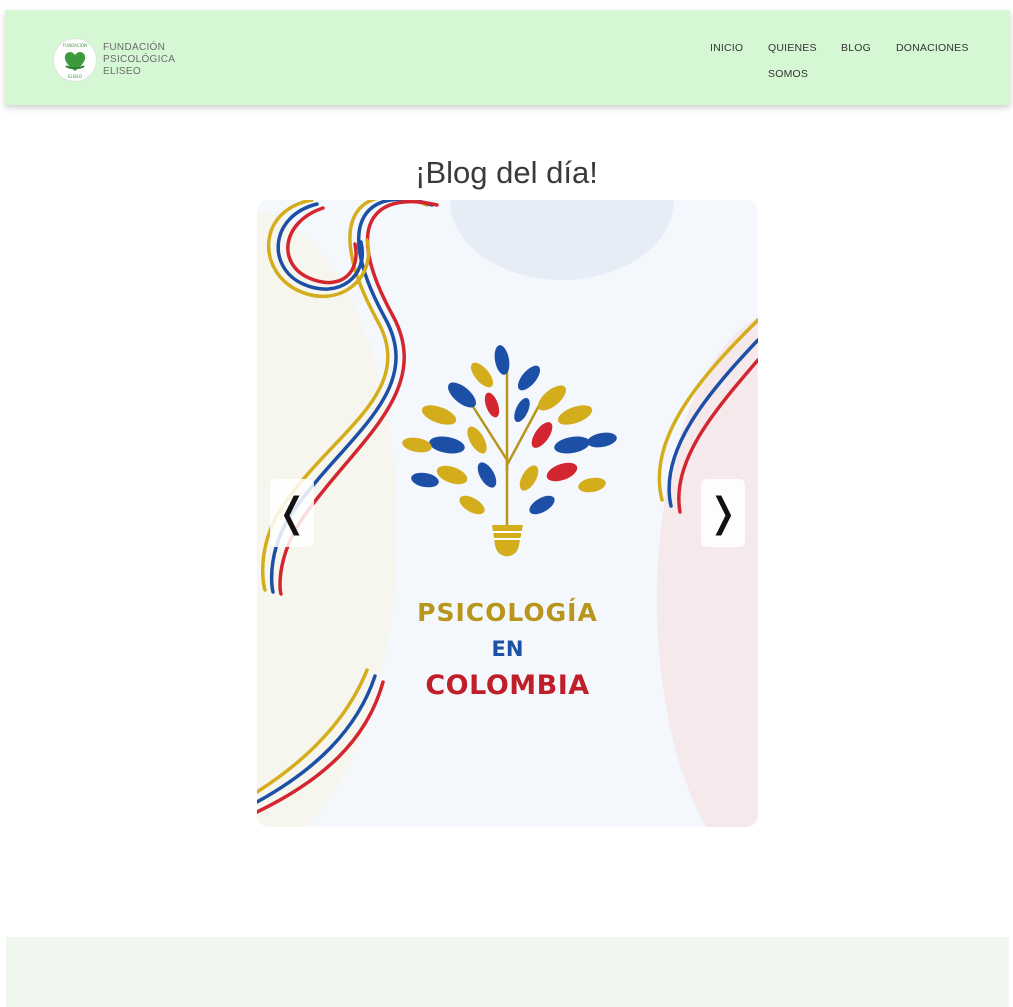  I want to click on nav-somos: SOMOS, so click(788, 74).